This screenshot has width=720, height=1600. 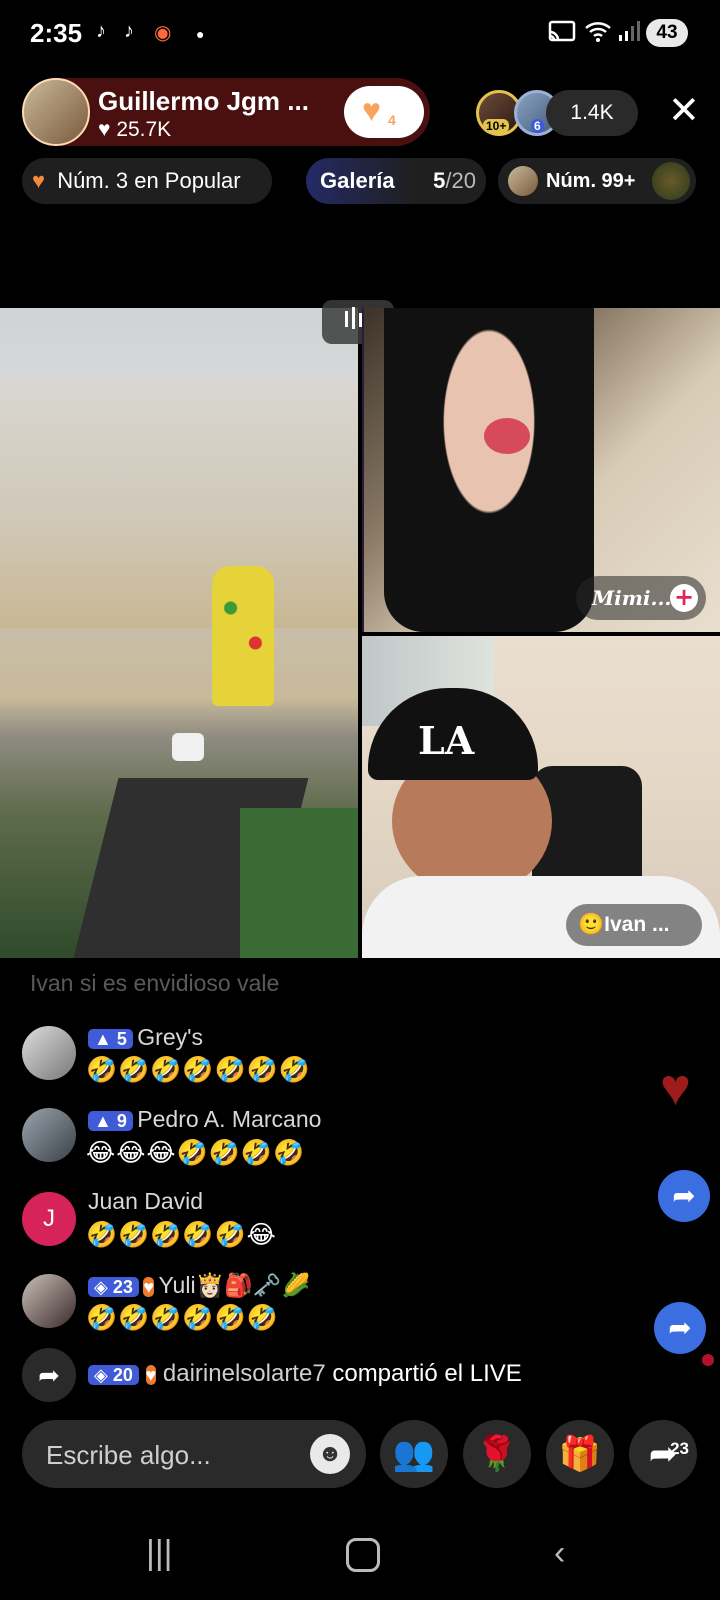 I want to click on level-value: 20, so click(x=122, y=1375).